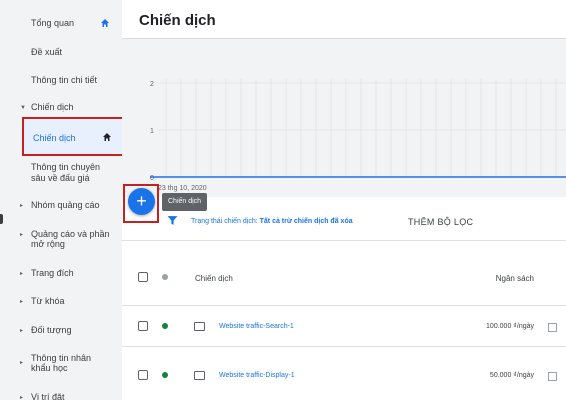  What do you see at coordinates (152, 84) in the screenshot?
I see `y-tick-label: 2` at bounding box center [152, 84].